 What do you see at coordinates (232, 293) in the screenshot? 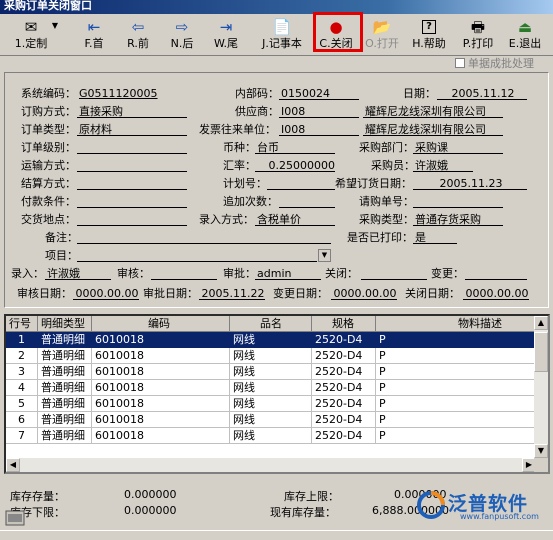
I see `approve-date-field: 2005.11.22` at bounding box center [232, 293].